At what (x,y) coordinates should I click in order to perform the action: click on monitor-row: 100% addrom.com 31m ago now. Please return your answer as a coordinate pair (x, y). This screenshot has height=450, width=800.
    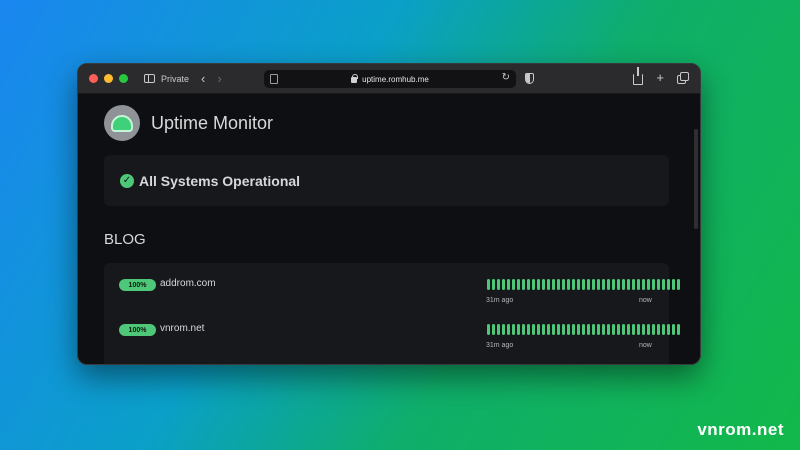
    Looking at the image, I should click on (392, 283).